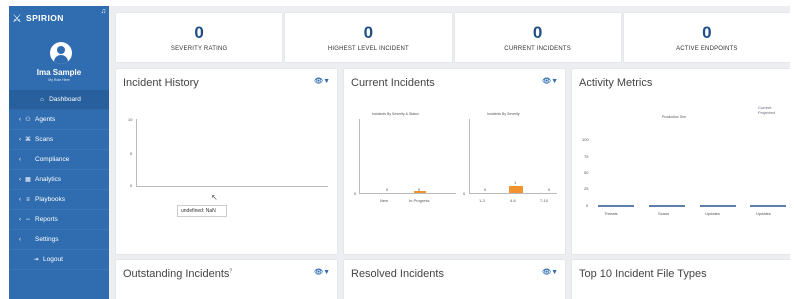  I want to click on sidebar-item-settings: ‹ Settings, so click(59, 240).